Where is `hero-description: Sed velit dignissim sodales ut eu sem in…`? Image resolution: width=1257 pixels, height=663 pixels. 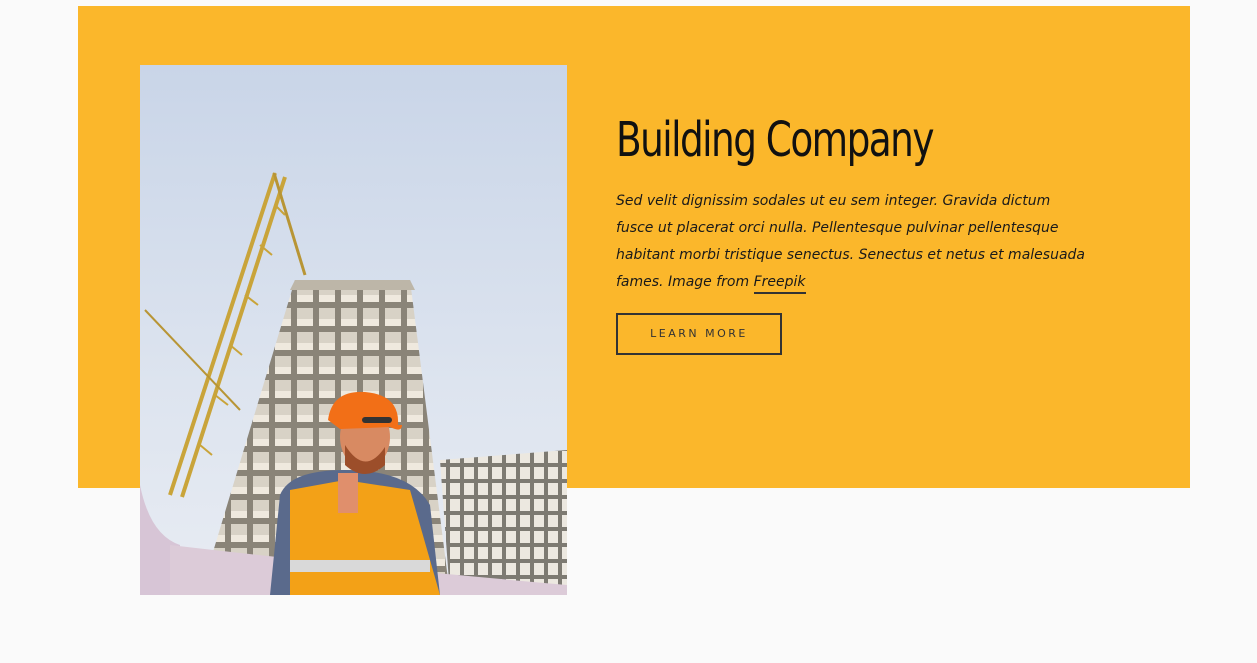 hero-description: Sed velit dignissim sodales ut eu sem in… is located at coordinates (851, 242).